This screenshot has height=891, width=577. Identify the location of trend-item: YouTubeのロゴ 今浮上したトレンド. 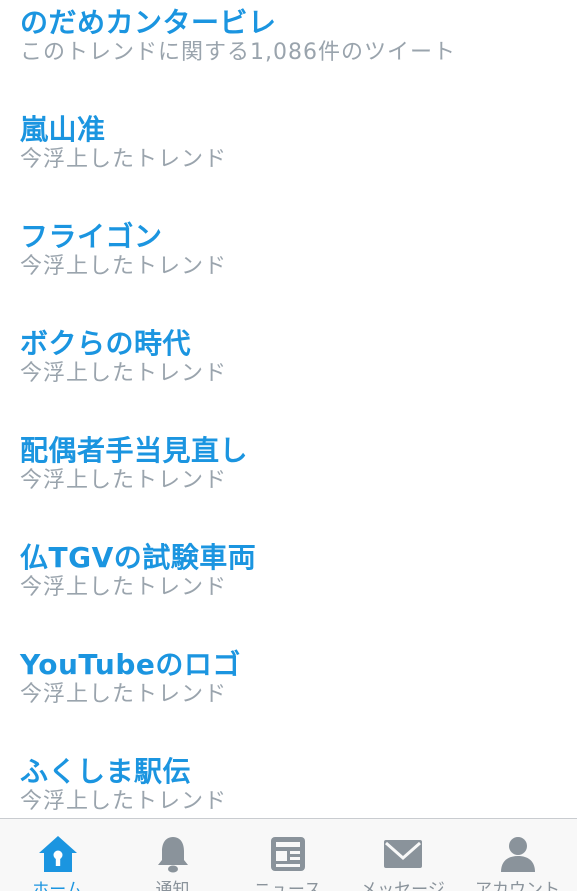
(290, 678).